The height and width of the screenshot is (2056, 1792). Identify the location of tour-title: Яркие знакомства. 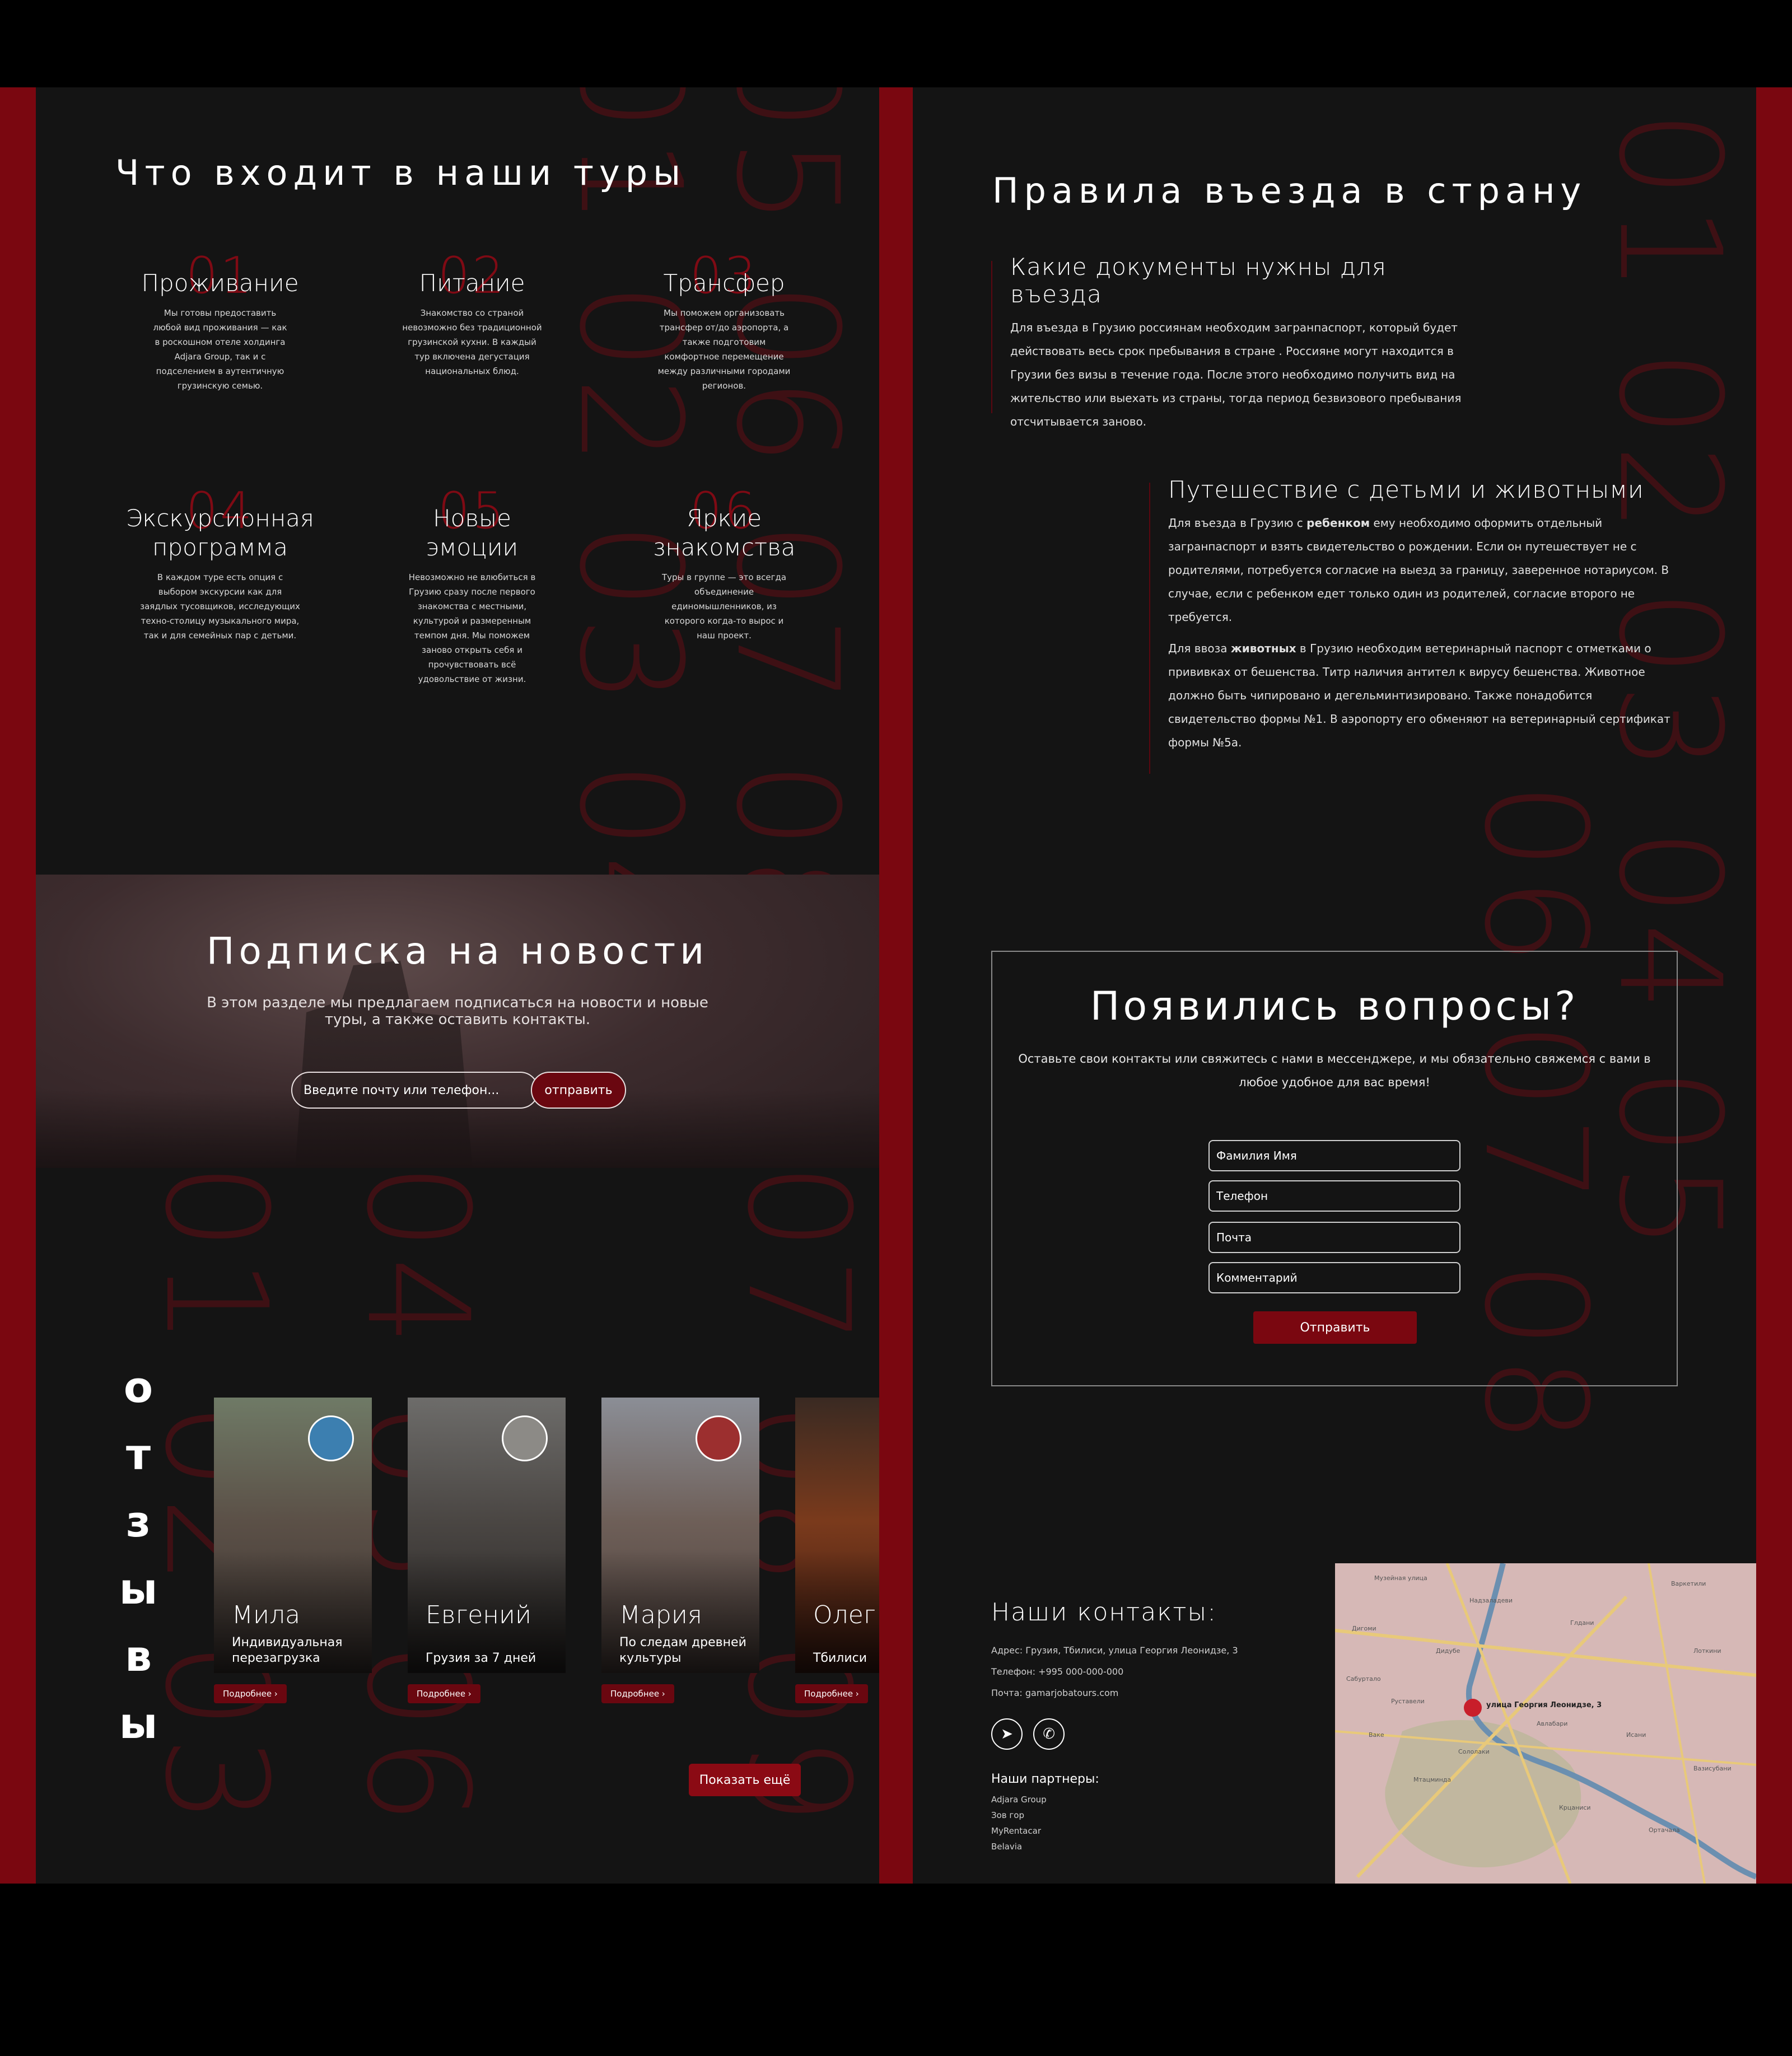
(724, 532).